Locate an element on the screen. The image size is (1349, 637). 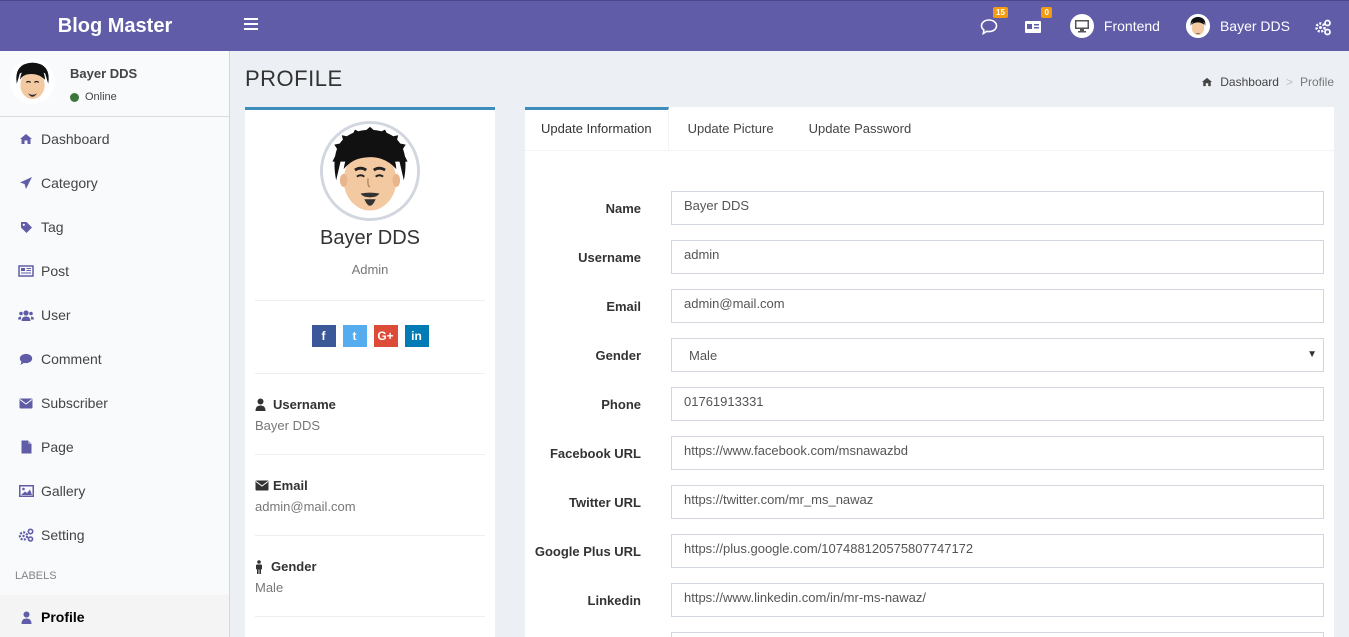
sidebar-item-label: Post is located at coordinates (55, 271).